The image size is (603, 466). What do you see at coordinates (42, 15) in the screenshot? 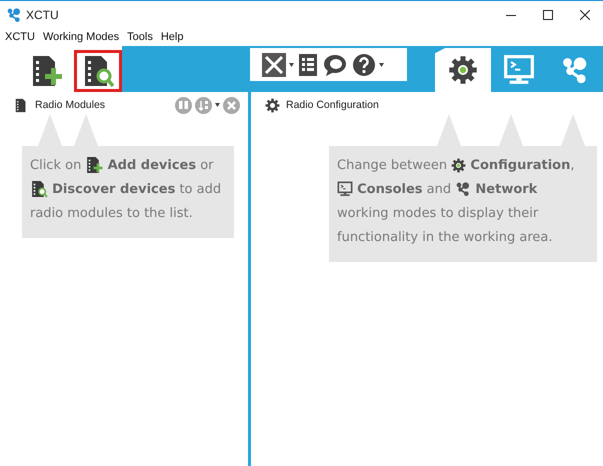
I see `window-title: XCTU` at bounding box center [42, 15].